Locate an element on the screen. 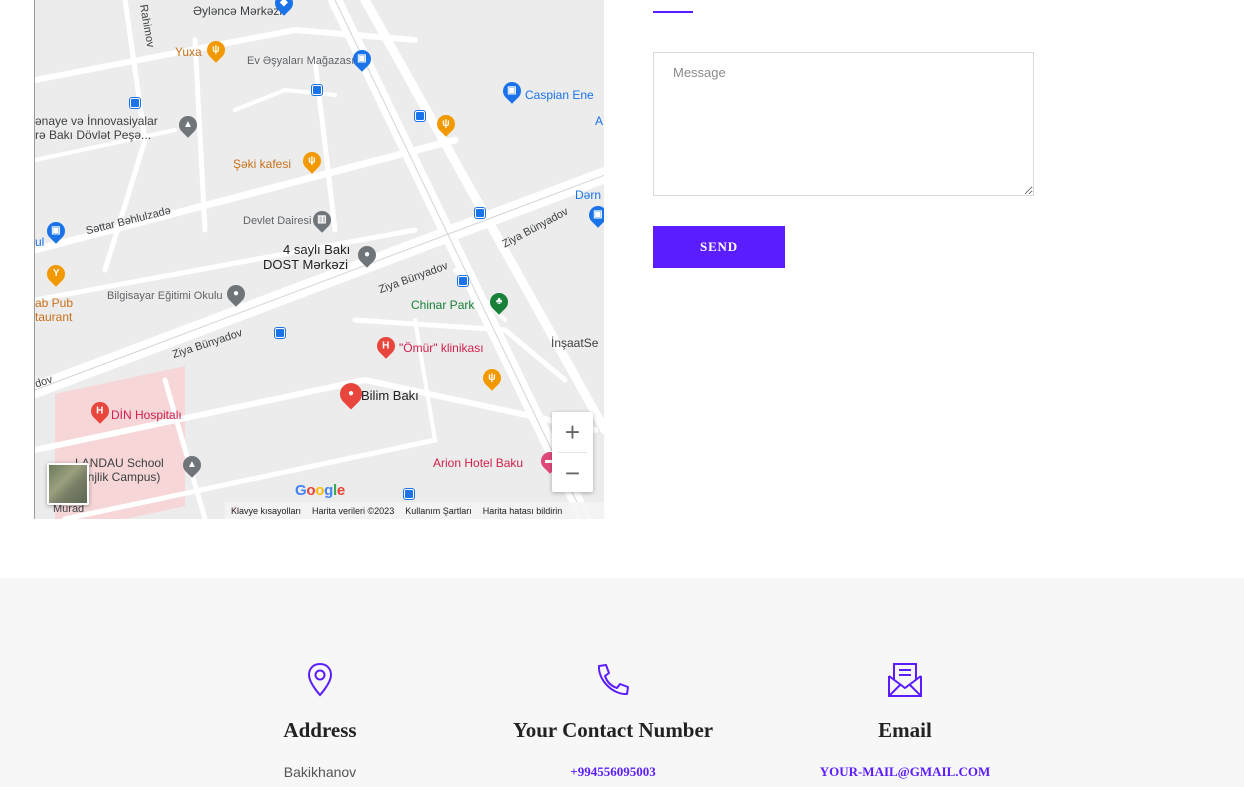 This screenshot has height=787, width=1244. email-title: Email is located at coordinates (905, 730).